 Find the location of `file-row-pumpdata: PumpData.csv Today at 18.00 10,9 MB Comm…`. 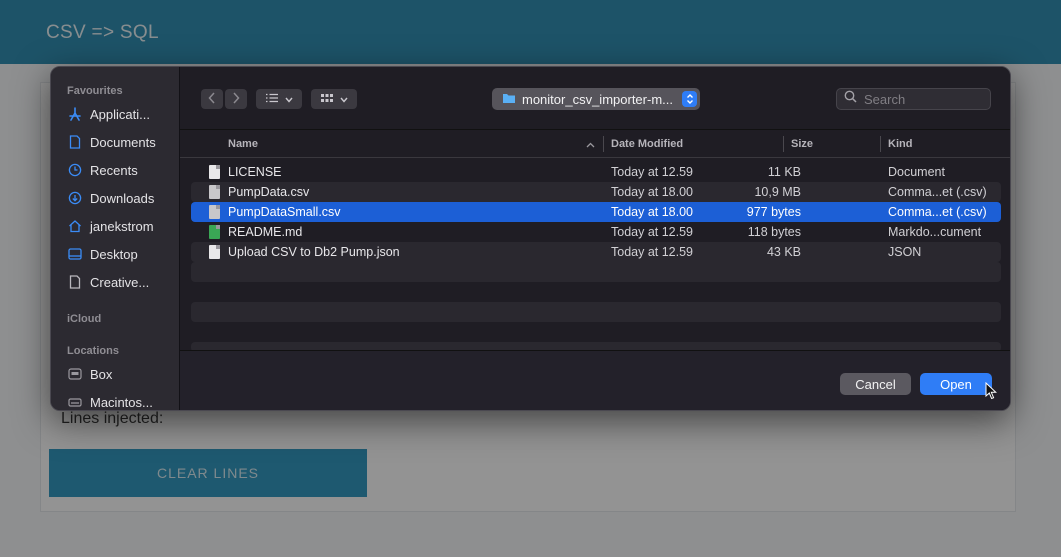

file-row-pumpdata: PumpData.csv Today at 18.00 10,9 MB Comm… is located at coordinates (596, 192).